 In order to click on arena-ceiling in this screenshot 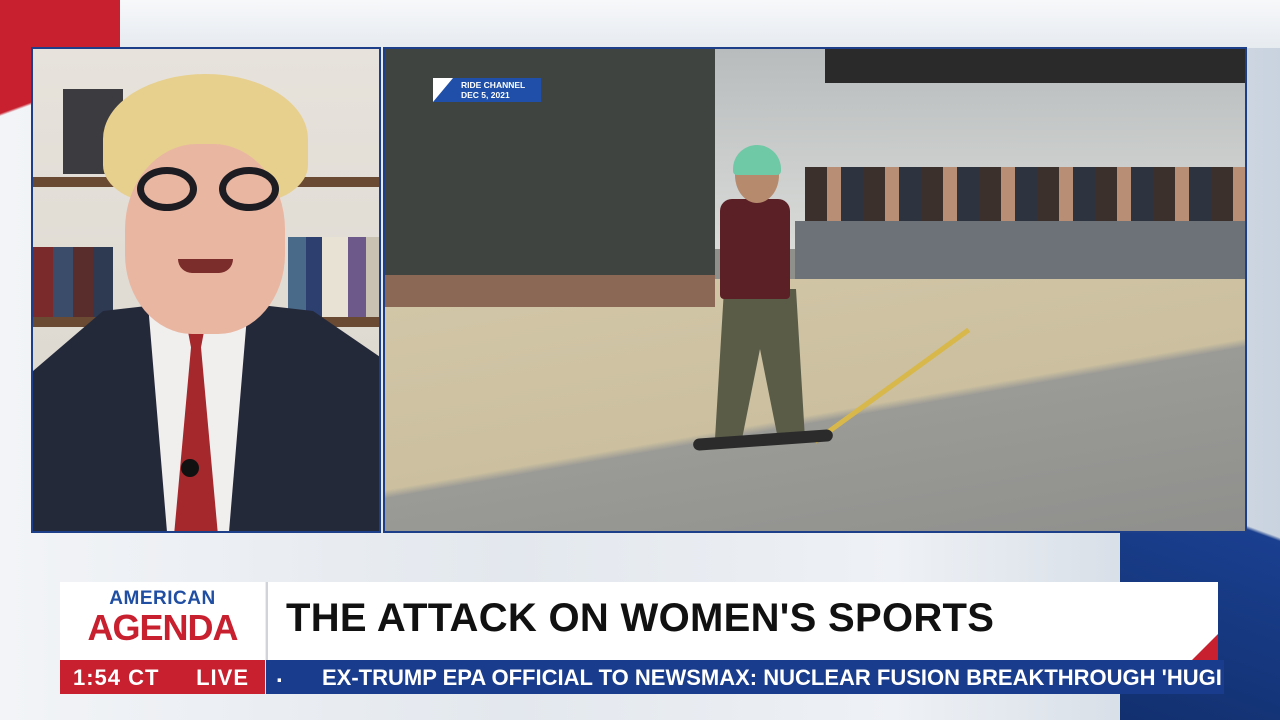, I will do `click(1035, 66)`.